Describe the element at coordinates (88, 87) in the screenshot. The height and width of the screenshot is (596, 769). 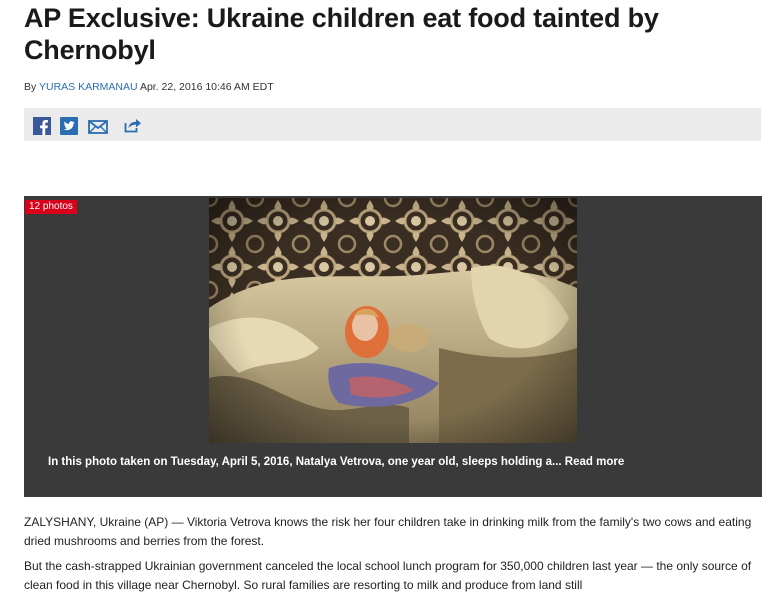
I see `author-link: YURAS KARMANAU` at that location.